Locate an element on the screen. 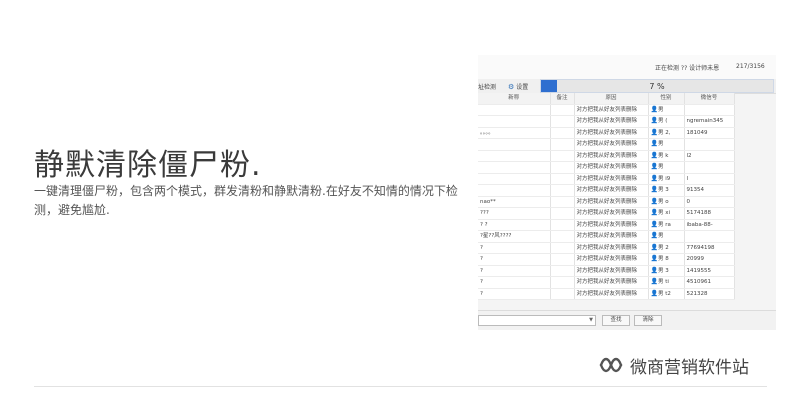  gender-text: 男 8 is located at coordinates (663, 259).